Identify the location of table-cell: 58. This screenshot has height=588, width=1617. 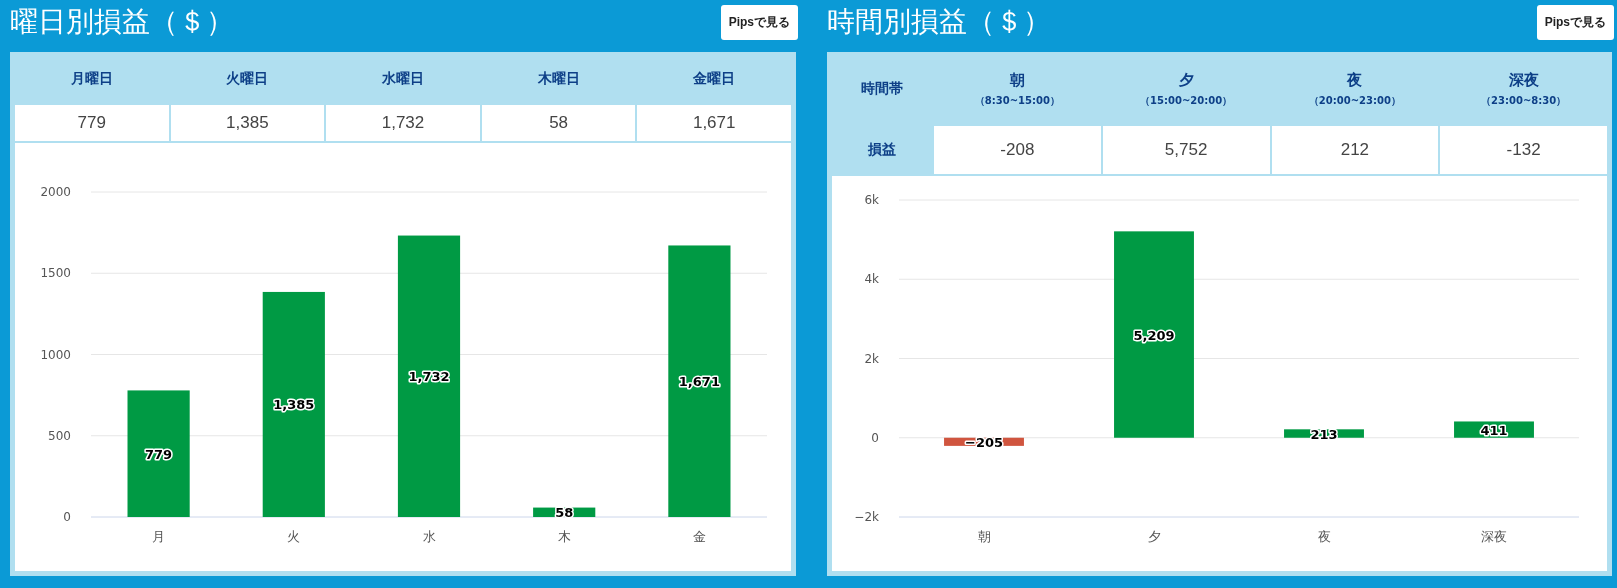
(558, 123).